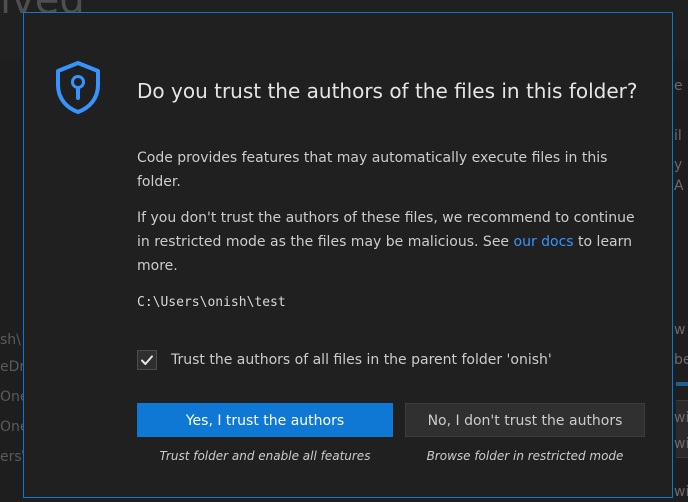 The image size is (688, 502). Describe the element at coordinates (78, 87) in the screenshot. I see `shield-lock-icon` at that location.